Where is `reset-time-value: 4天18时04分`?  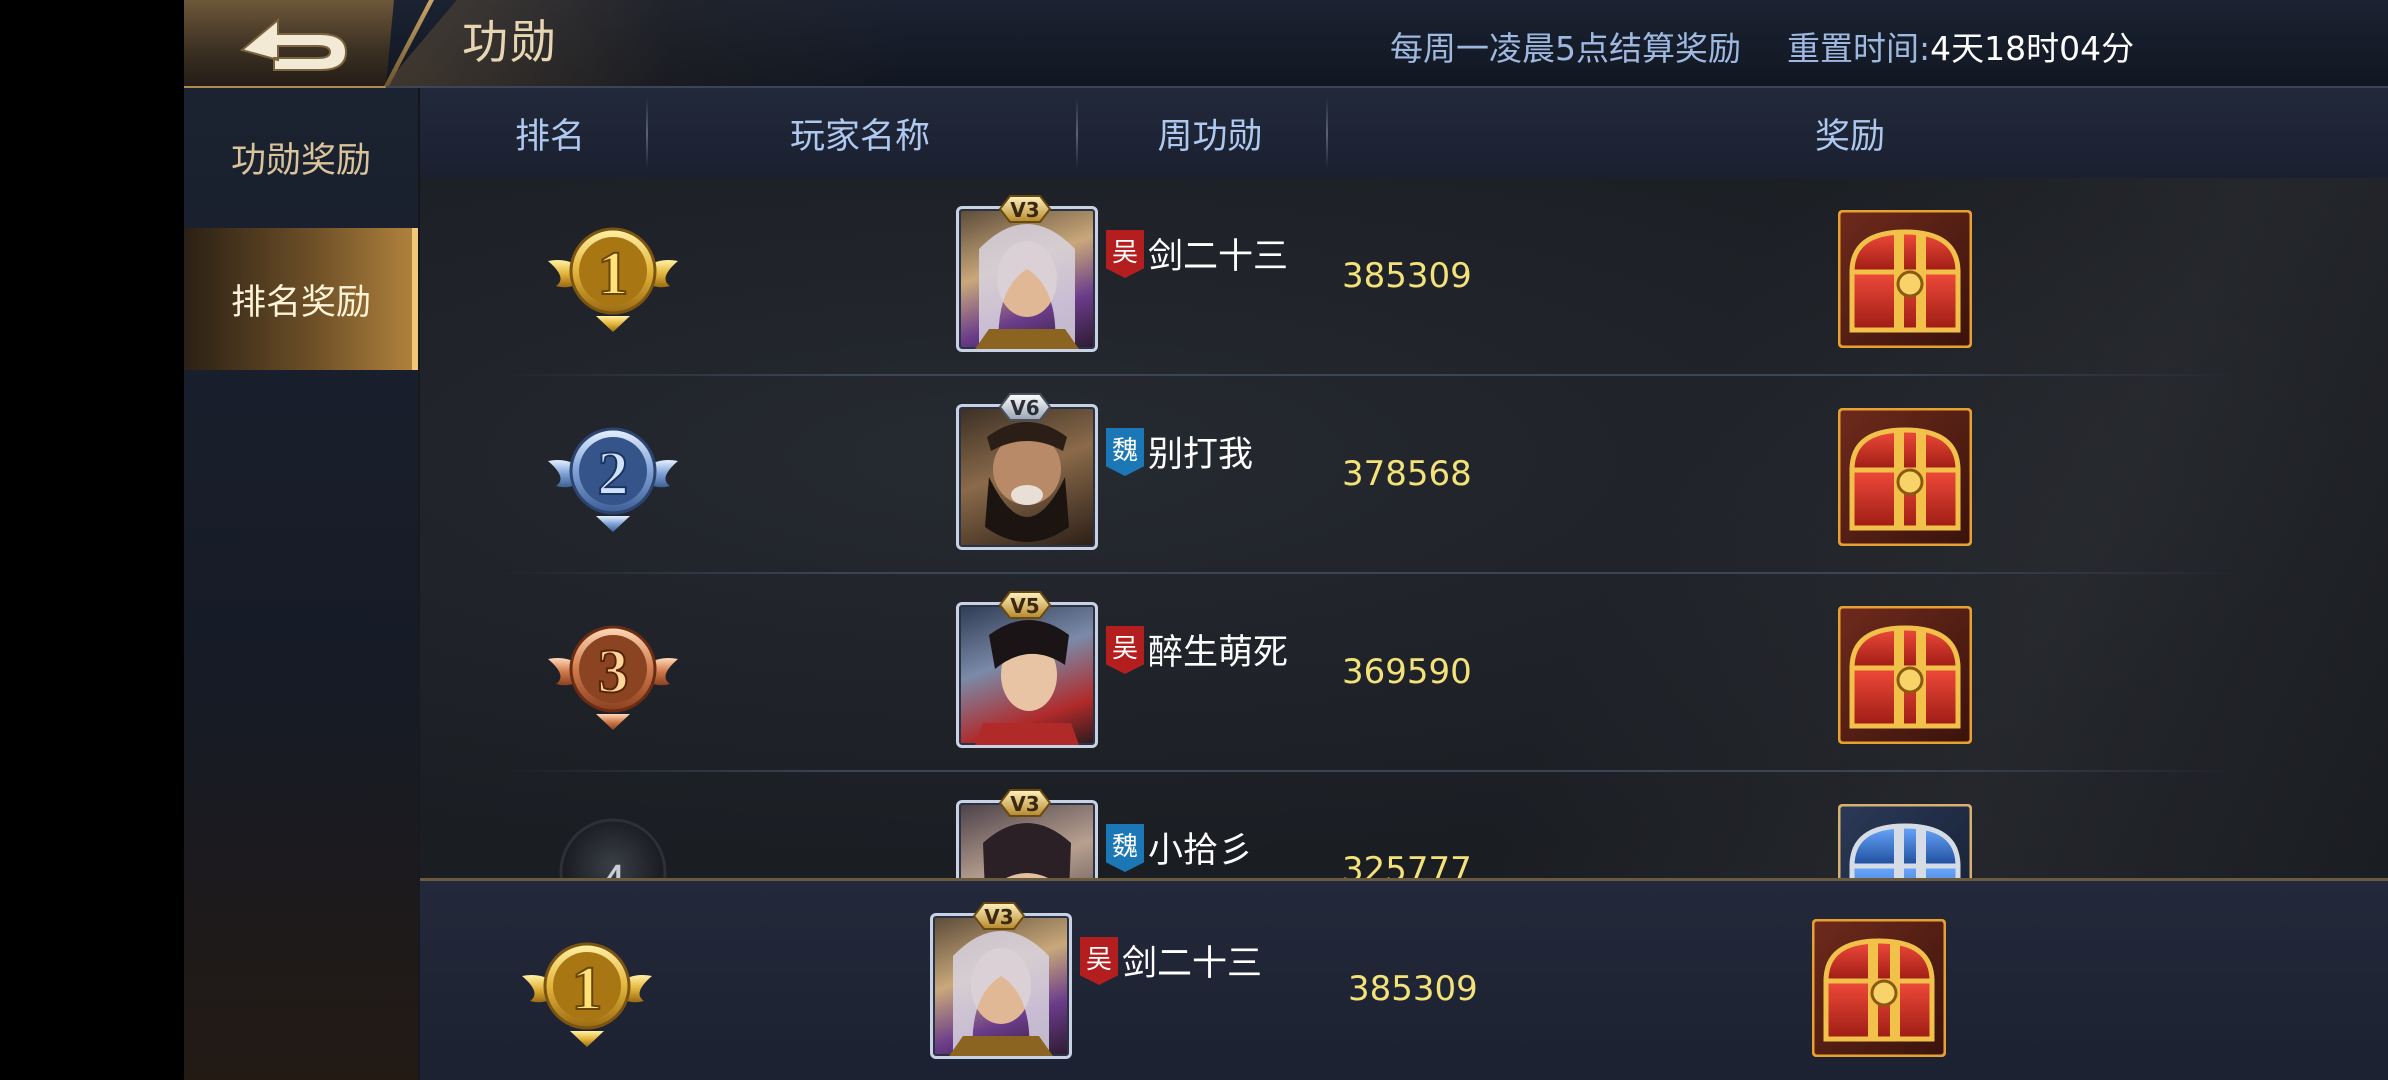 reset-time-value: 4天18时04分 is located at coordinates (2032, 48).